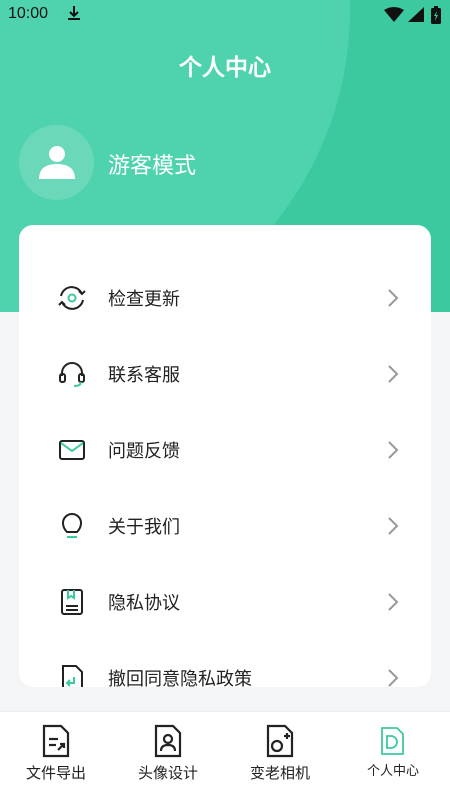  I want to click on menu-item-contact-support: 联系客服, so click(225, 374).